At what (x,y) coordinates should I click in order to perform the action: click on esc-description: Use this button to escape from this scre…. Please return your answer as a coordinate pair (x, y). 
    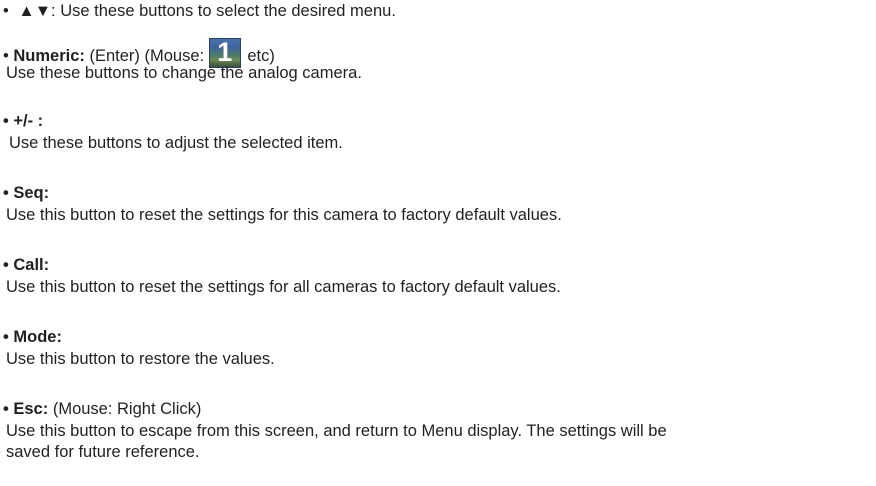
    Looking at the image, I should click on (336, 431).